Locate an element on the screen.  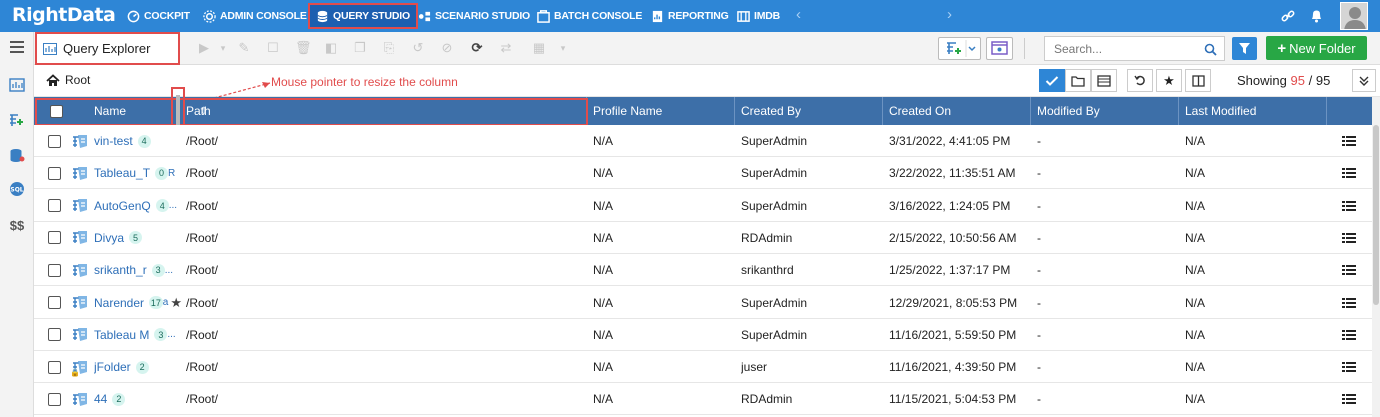
folder-icon is located at coordinates (1078, 81).